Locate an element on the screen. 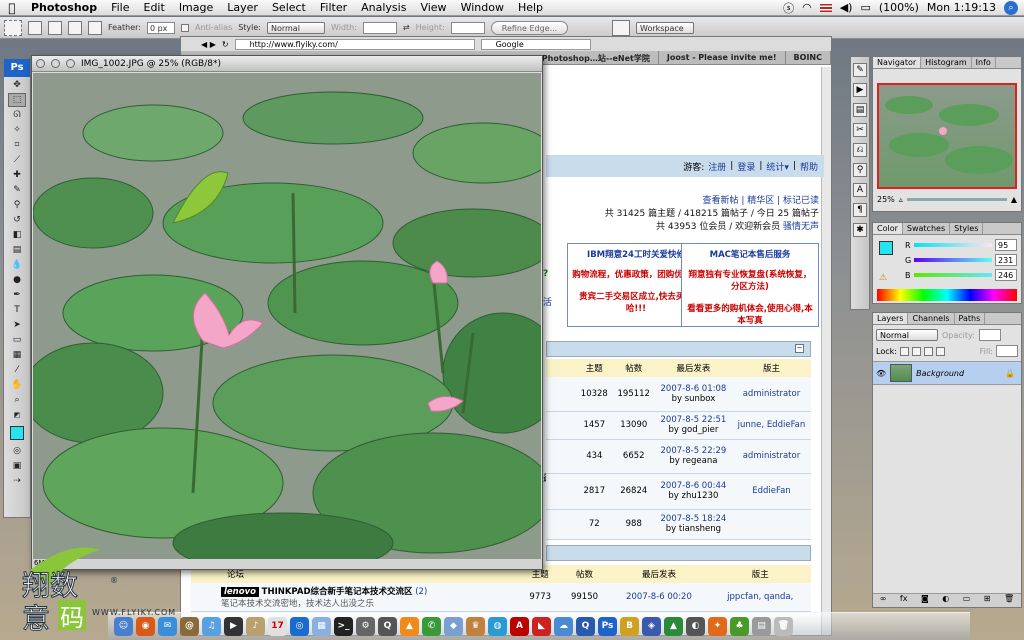  foreground-color-swatch is located at coordinates (17, 433).